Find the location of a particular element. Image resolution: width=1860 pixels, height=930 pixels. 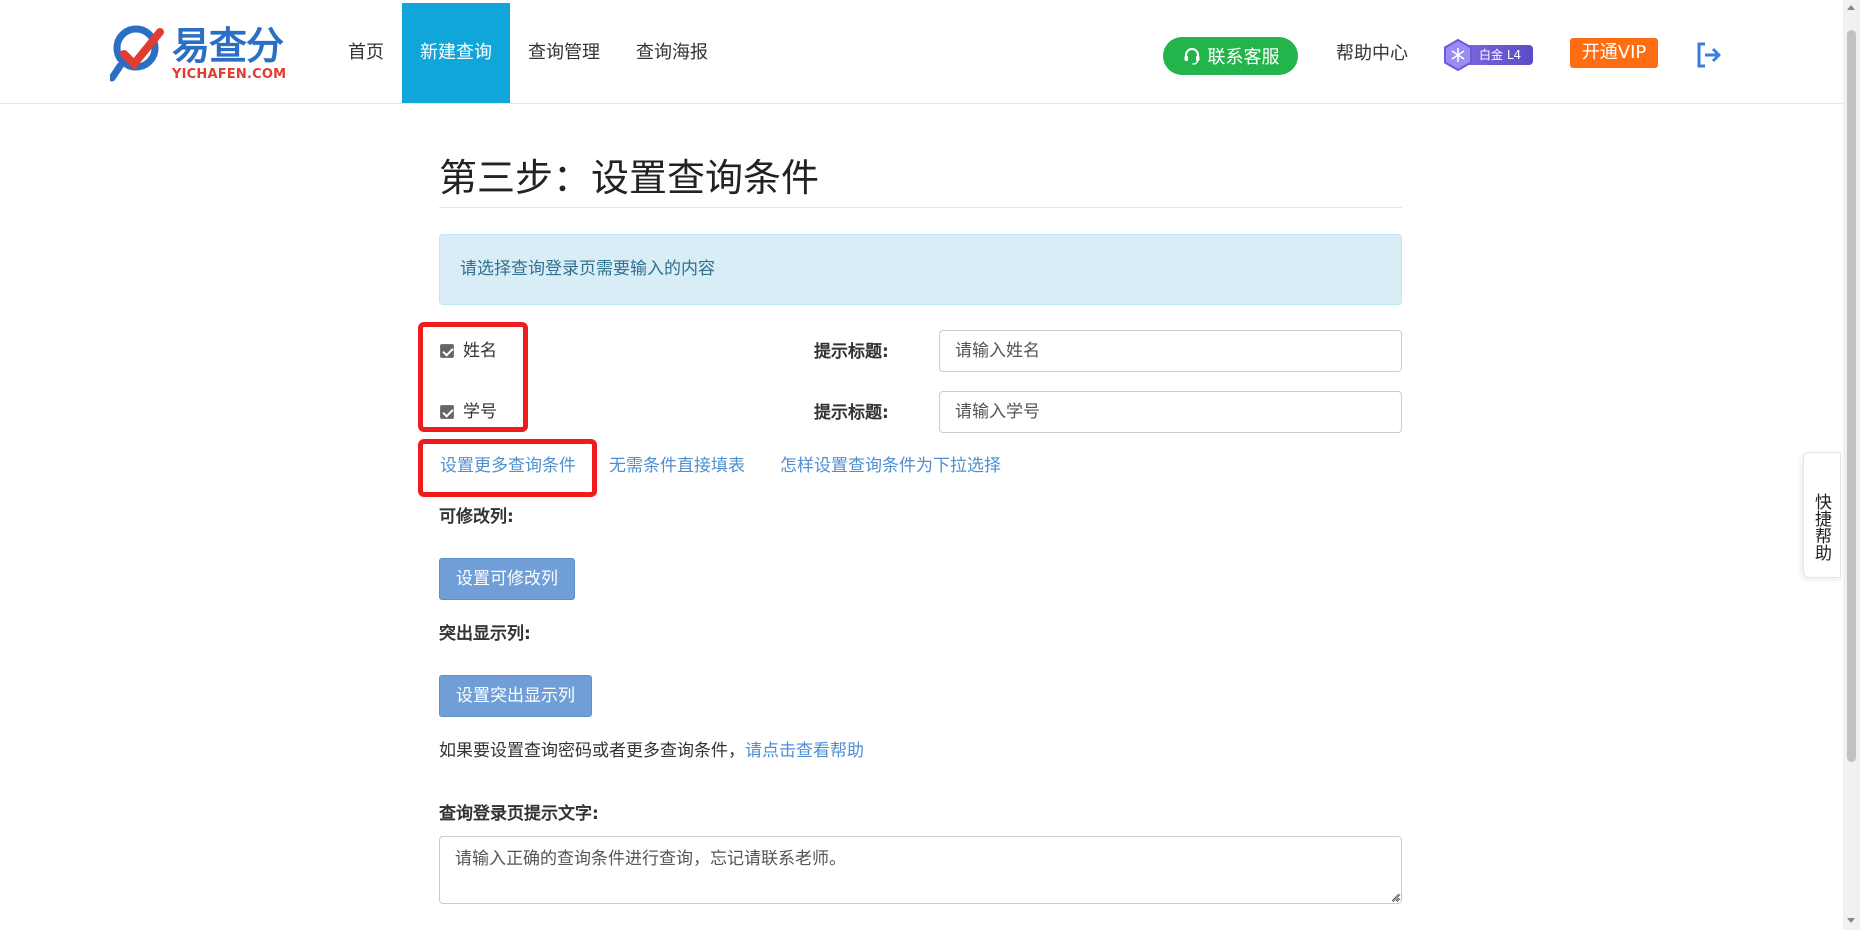

hint-title-label-student-id: 提示标题: is located at coordinates (851, 413).